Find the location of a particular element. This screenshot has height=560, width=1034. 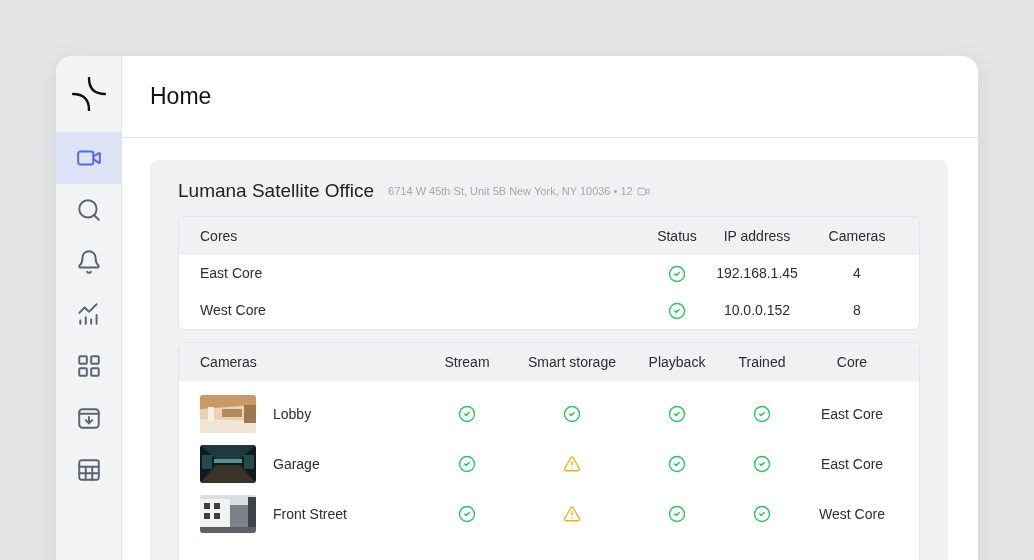

page-title: Home is located at coordinates (181, 97).